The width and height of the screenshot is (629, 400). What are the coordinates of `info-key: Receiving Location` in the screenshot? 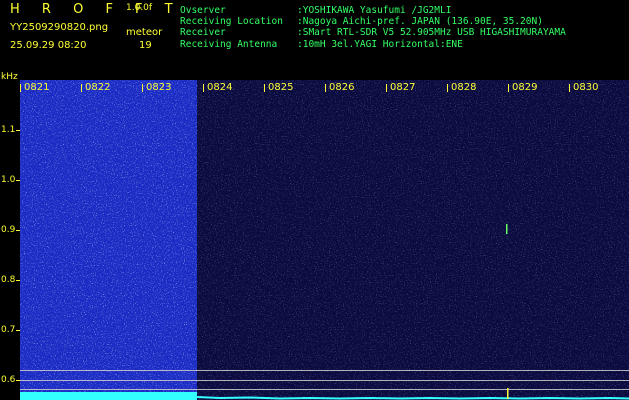 It's located at (231, 22).